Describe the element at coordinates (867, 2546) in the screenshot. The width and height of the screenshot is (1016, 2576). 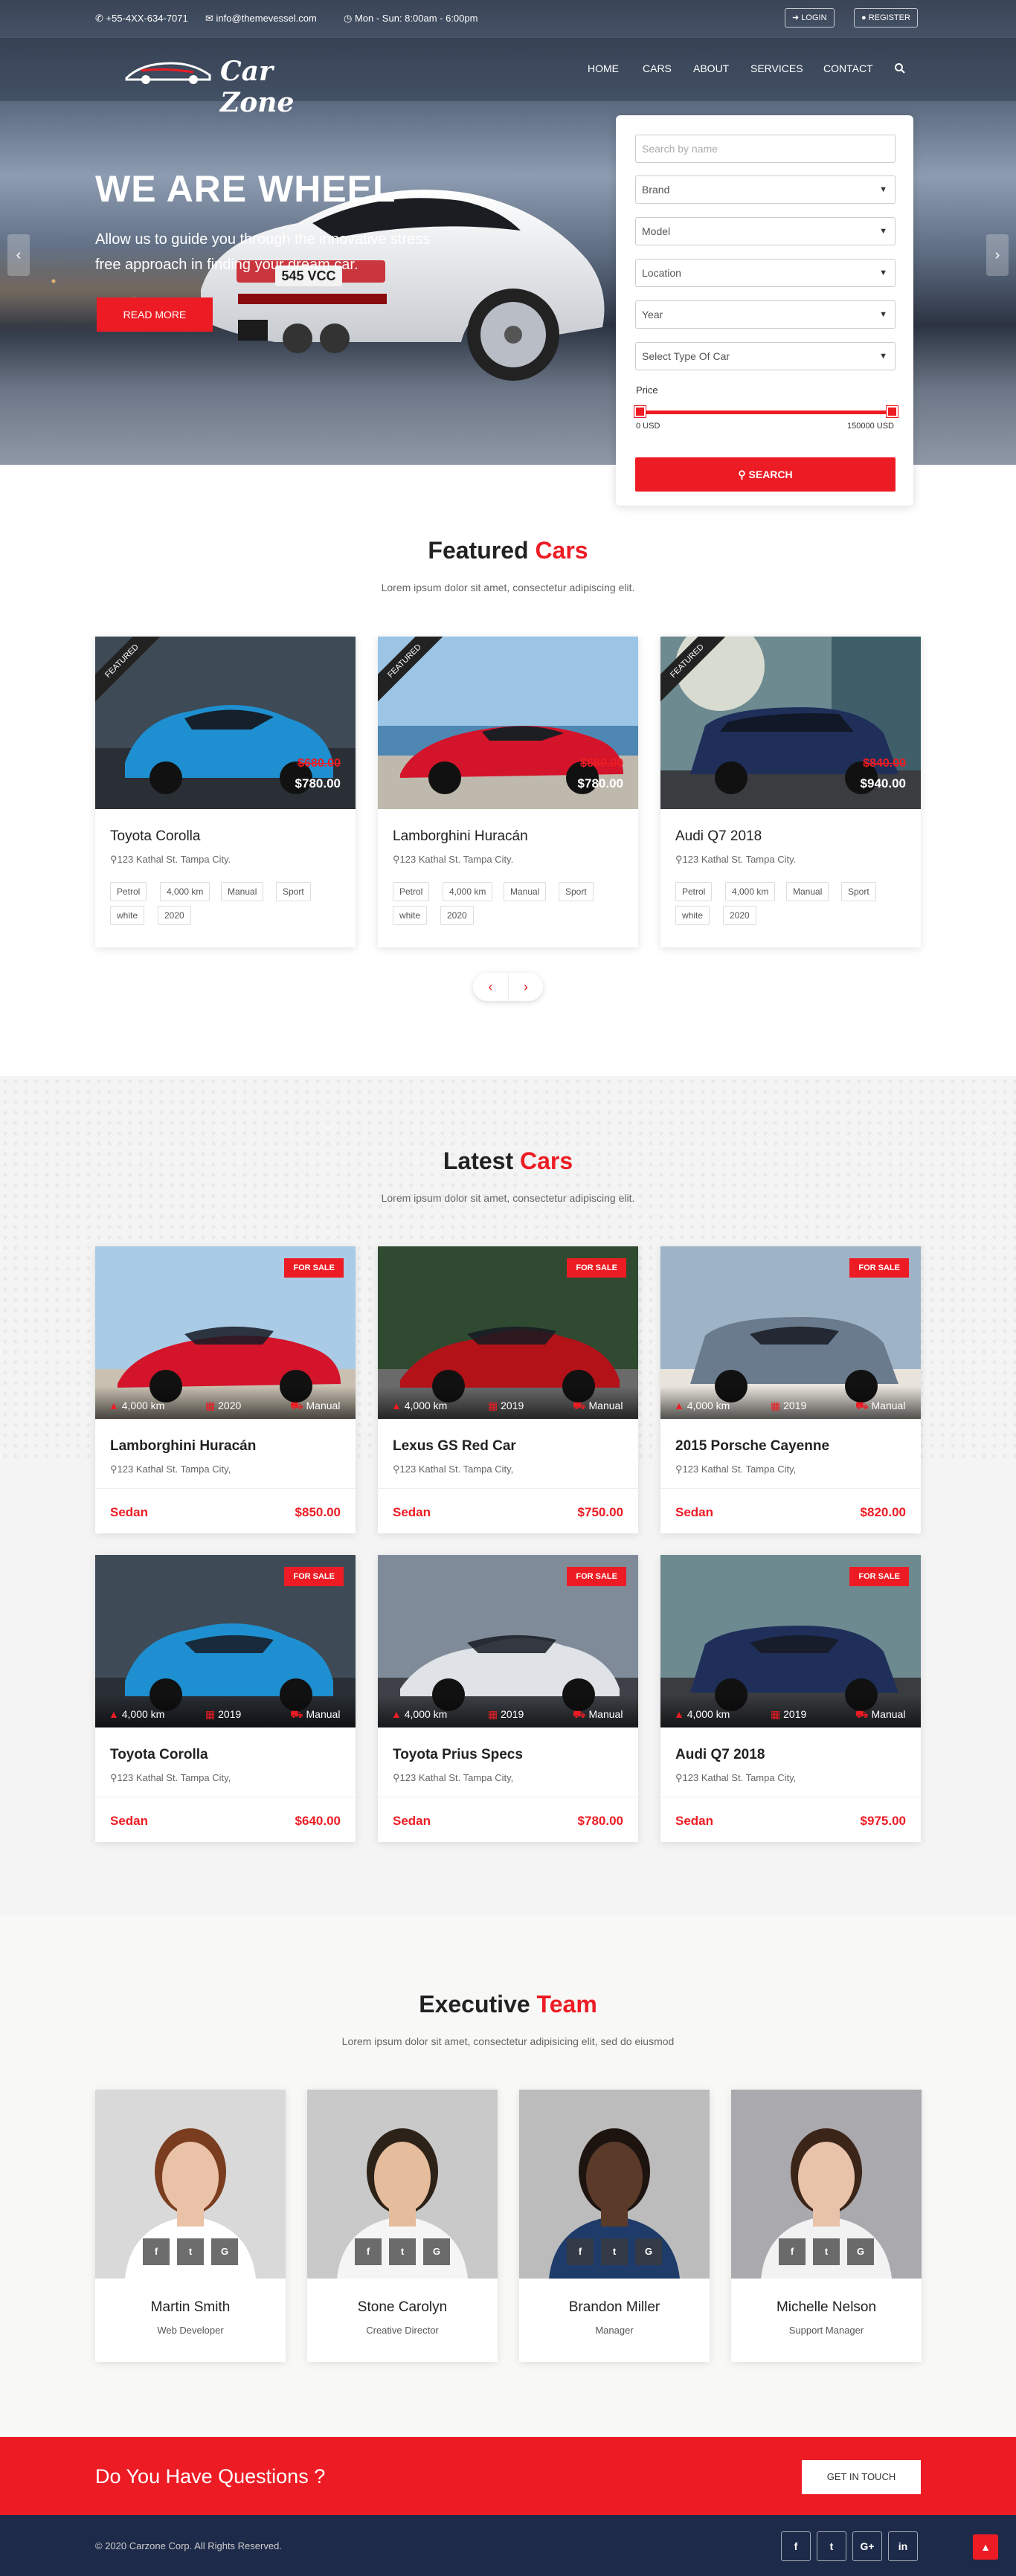
I see `google-plus-icon: G+` at that location.